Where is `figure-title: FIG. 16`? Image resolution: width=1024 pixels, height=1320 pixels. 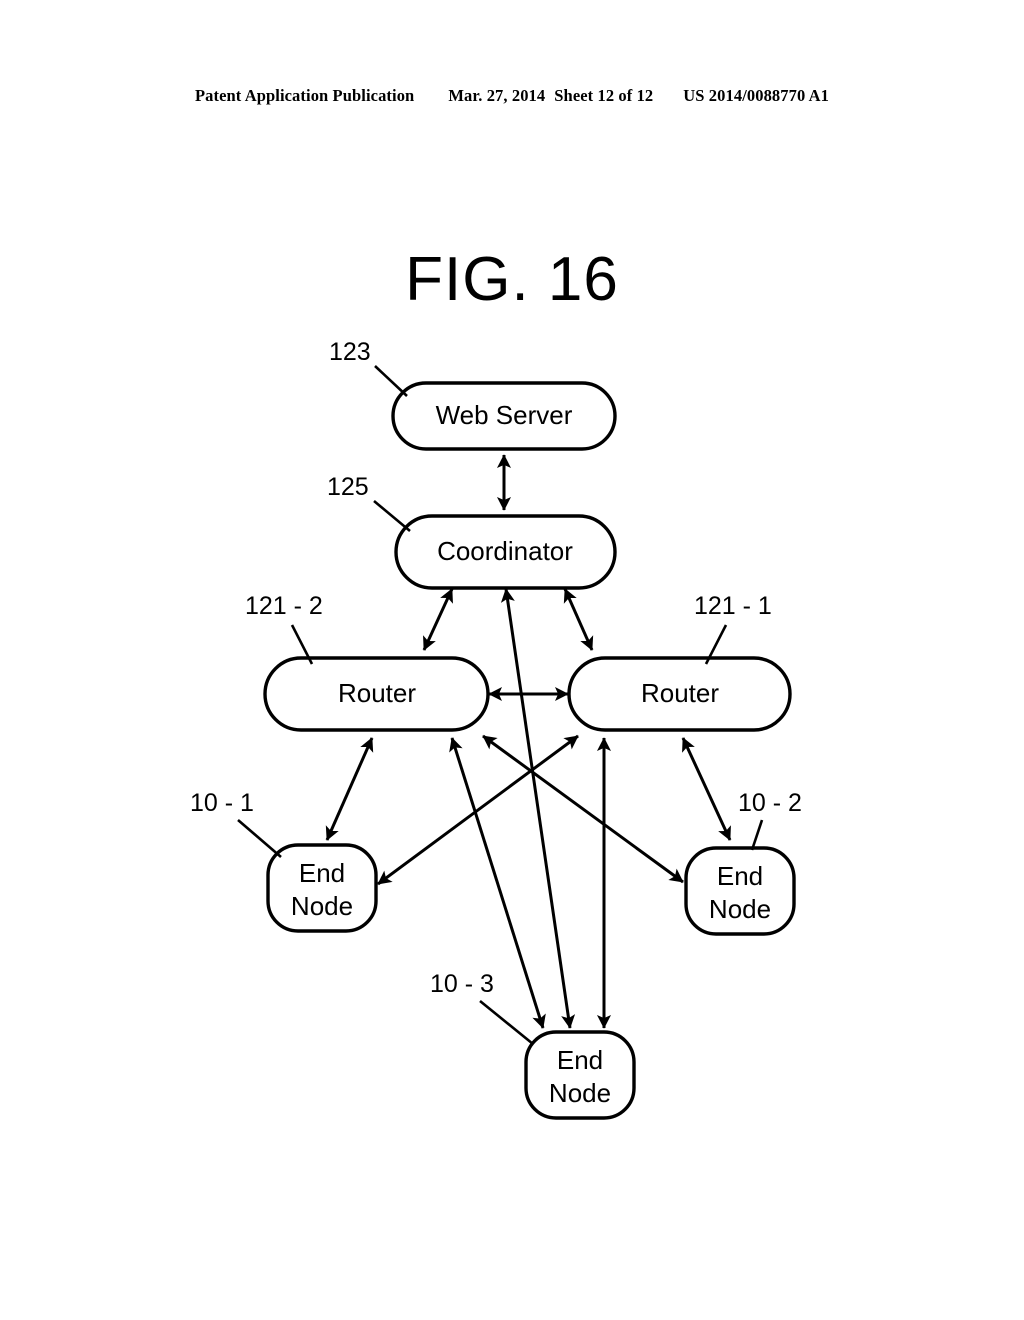
figure-title: FIG. 16 is located at coordinates (512, 279).